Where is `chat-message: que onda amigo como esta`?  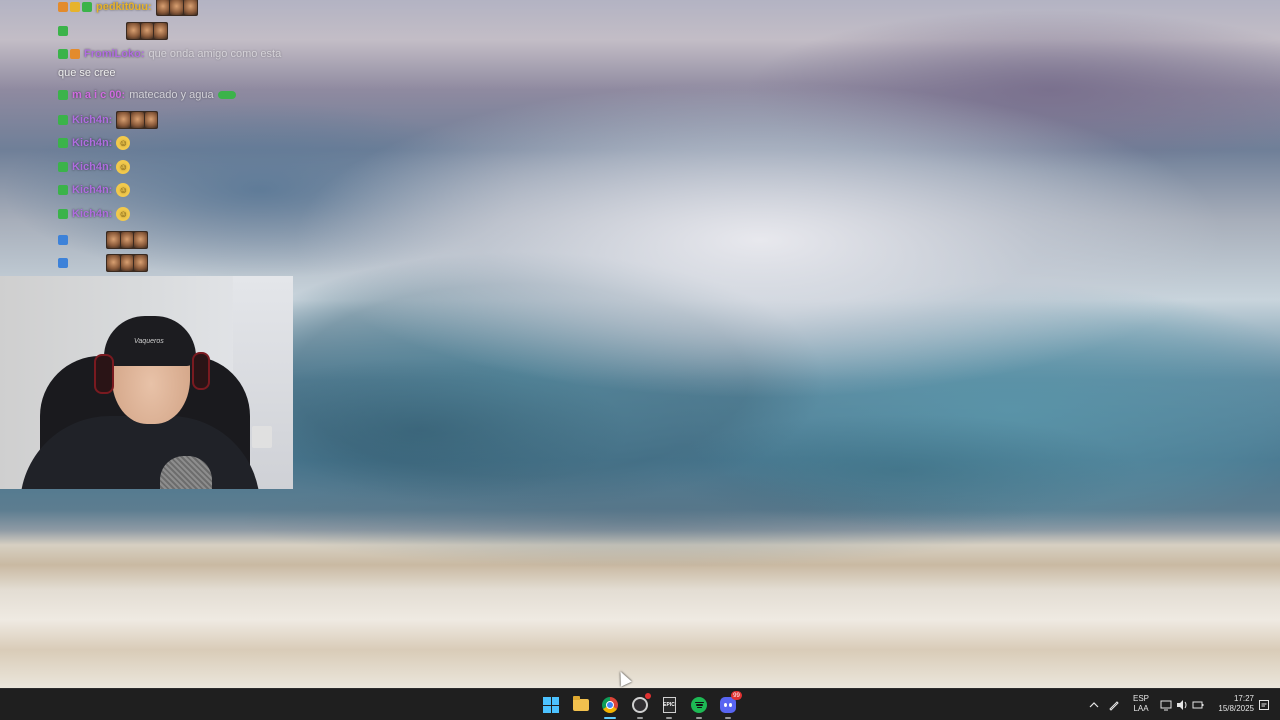 chat-message: que onda amigo como esta is located at coordinates (215, 54).